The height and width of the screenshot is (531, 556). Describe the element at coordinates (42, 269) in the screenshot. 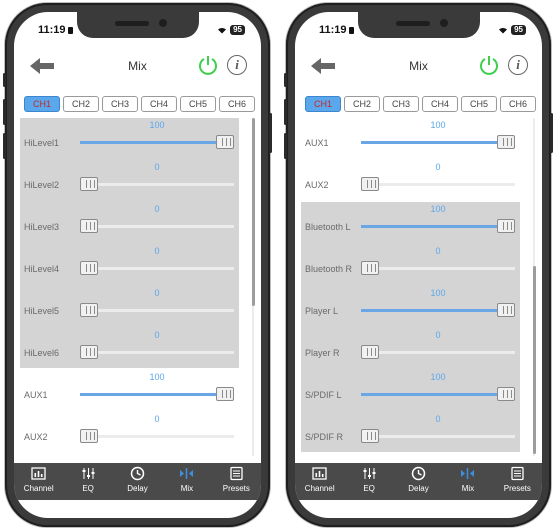

I see `input-label: HiLevel4` at that location.